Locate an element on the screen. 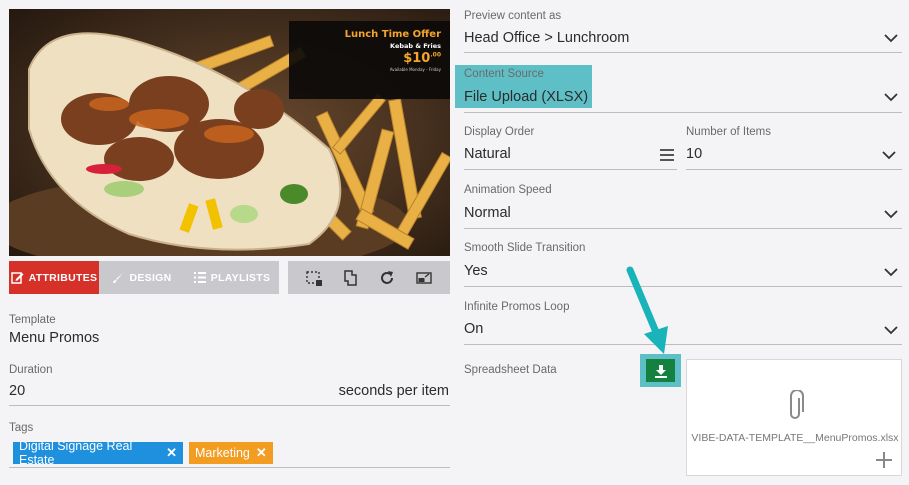 This screenshot has width=909, height=485. duration-unit: seconds per item is located at coordinates (393, 391).